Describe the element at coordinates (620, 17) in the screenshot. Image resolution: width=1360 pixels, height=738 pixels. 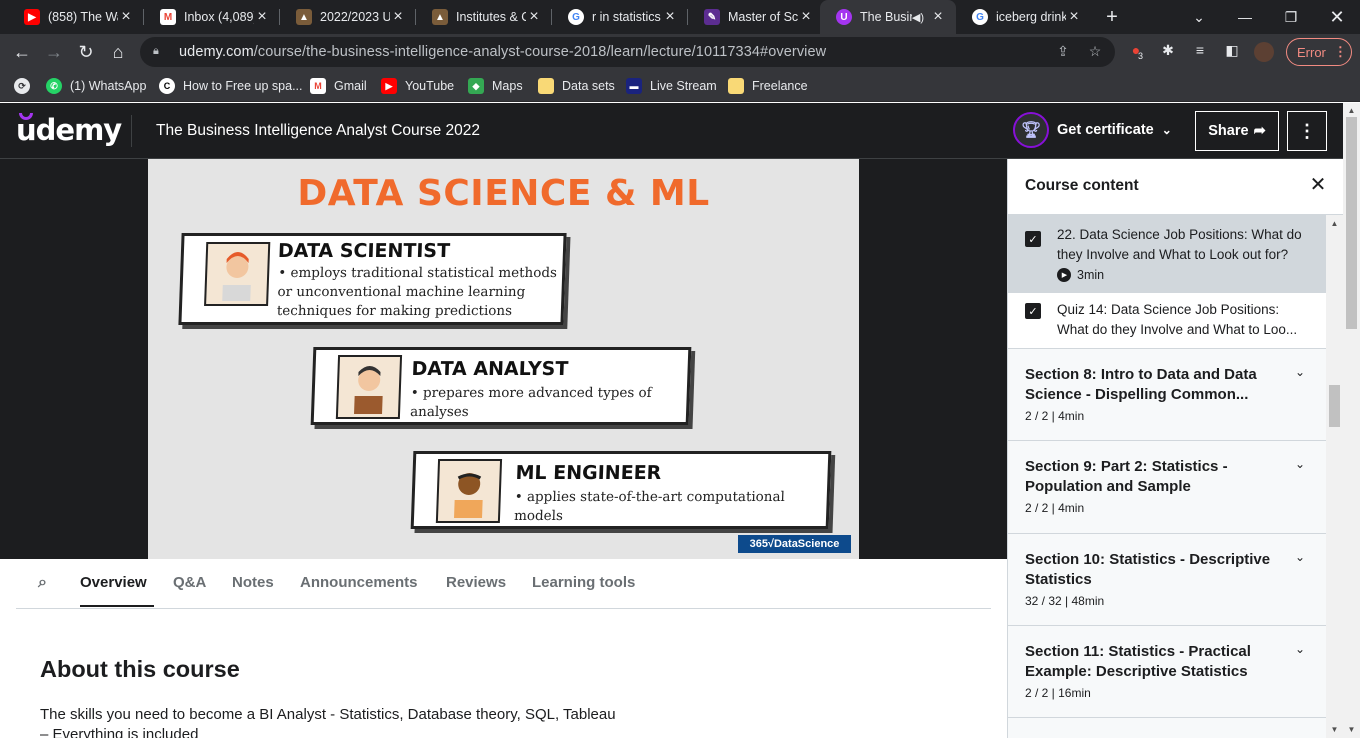
I see `browser-tab: G r in statistics ×` at that location.